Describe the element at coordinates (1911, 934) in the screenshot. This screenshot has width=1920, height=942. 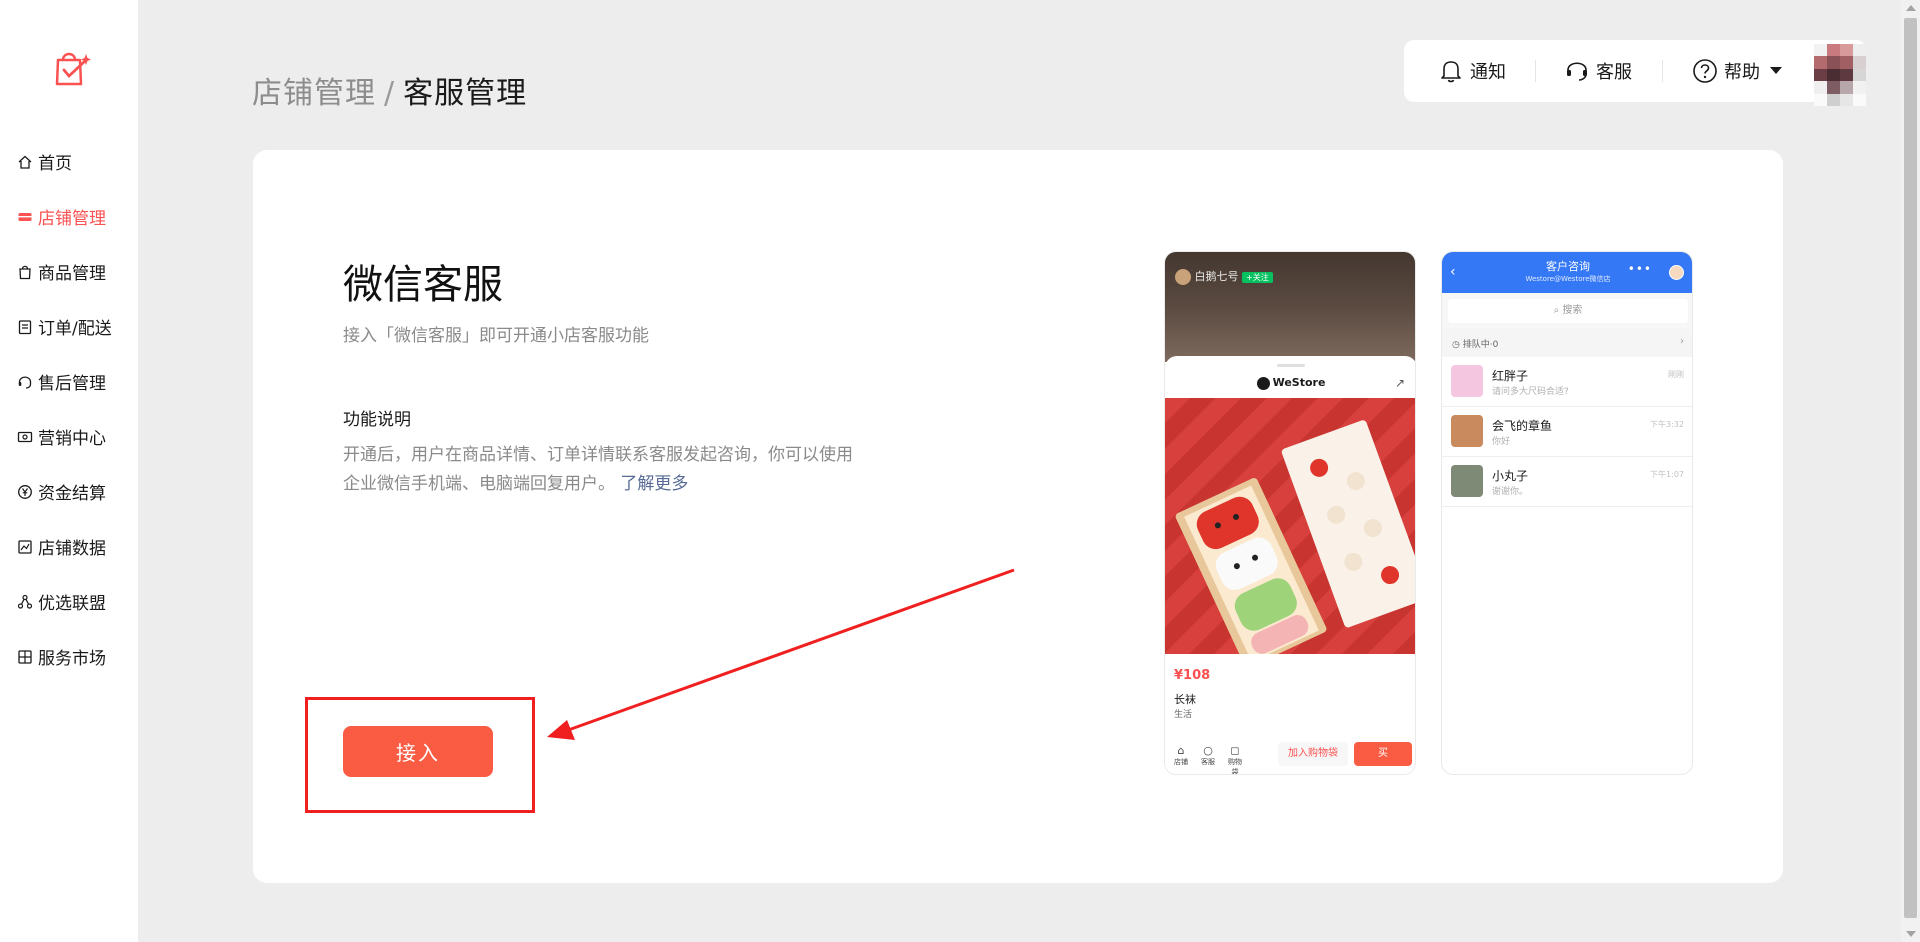
I see `scroll-down-arrow-icon` at that location.